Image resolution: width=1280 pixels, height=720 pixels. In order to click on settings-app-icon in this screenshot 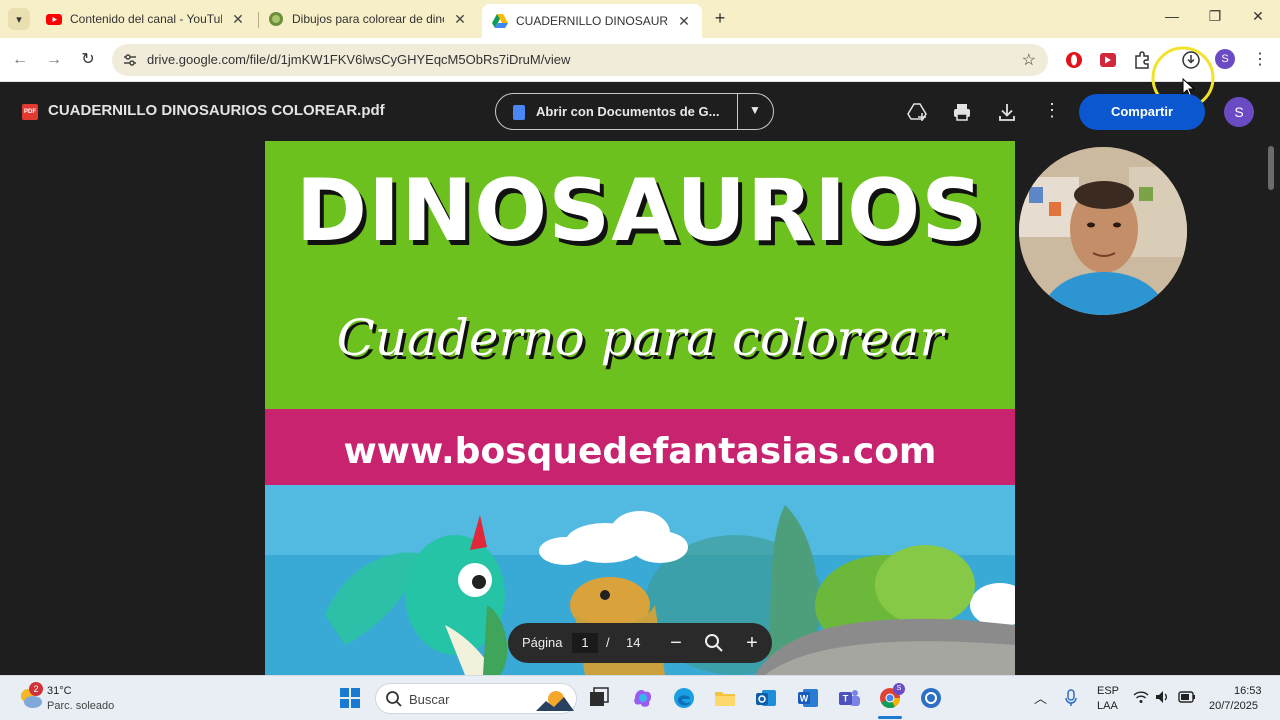, I will do `click(931, 698)`.